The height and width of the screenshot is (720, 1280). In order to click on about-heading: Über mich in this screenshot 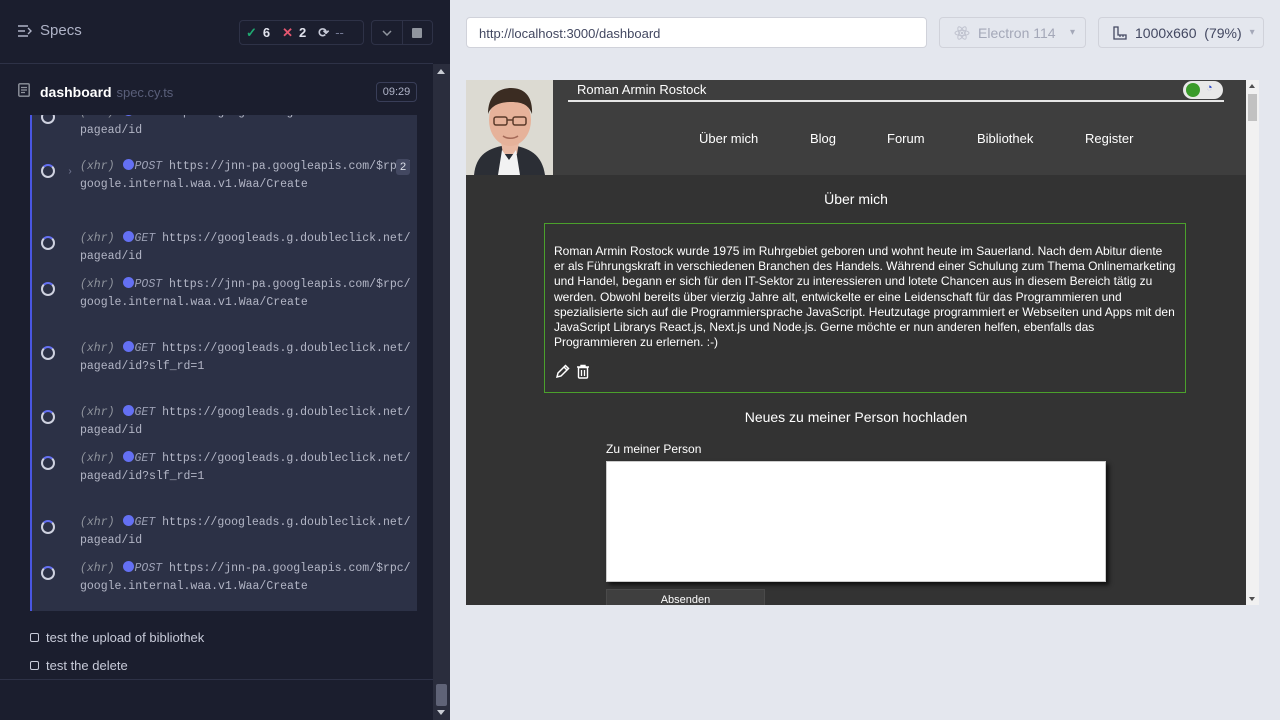, I will do `click(856, 199)`.